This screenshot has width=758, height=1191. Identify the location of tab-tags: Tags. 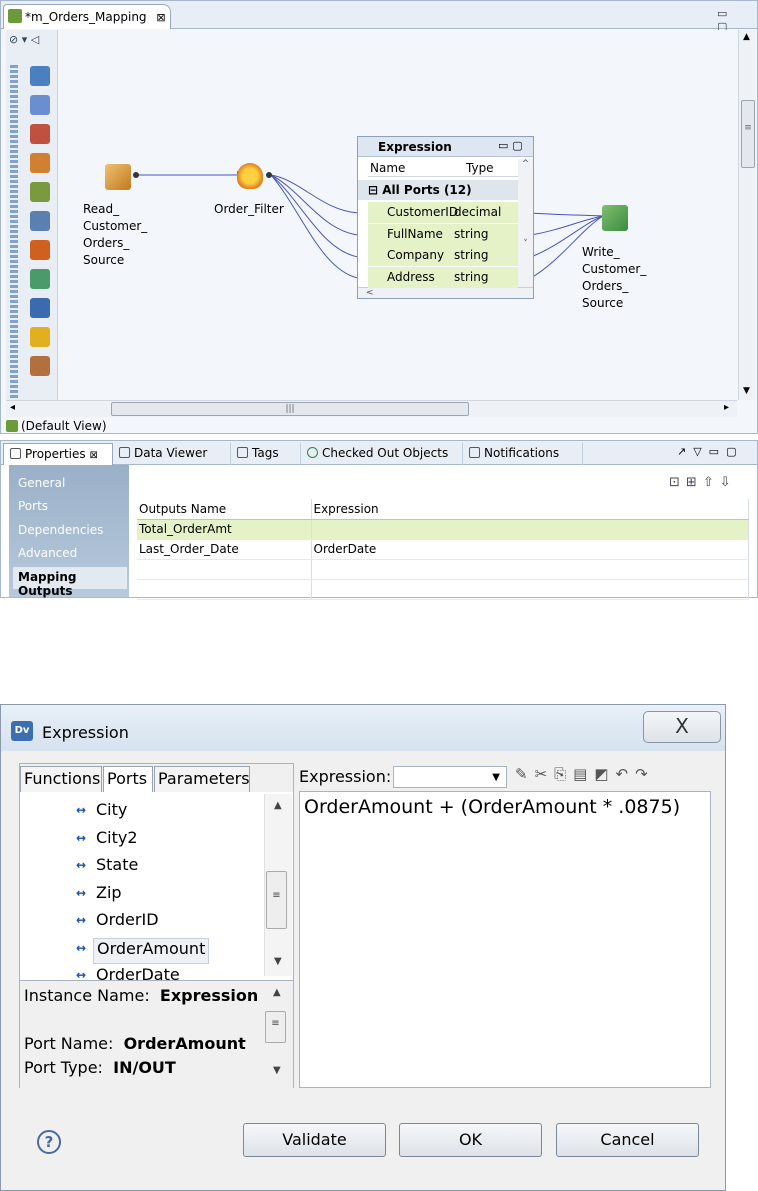
(266, 454).